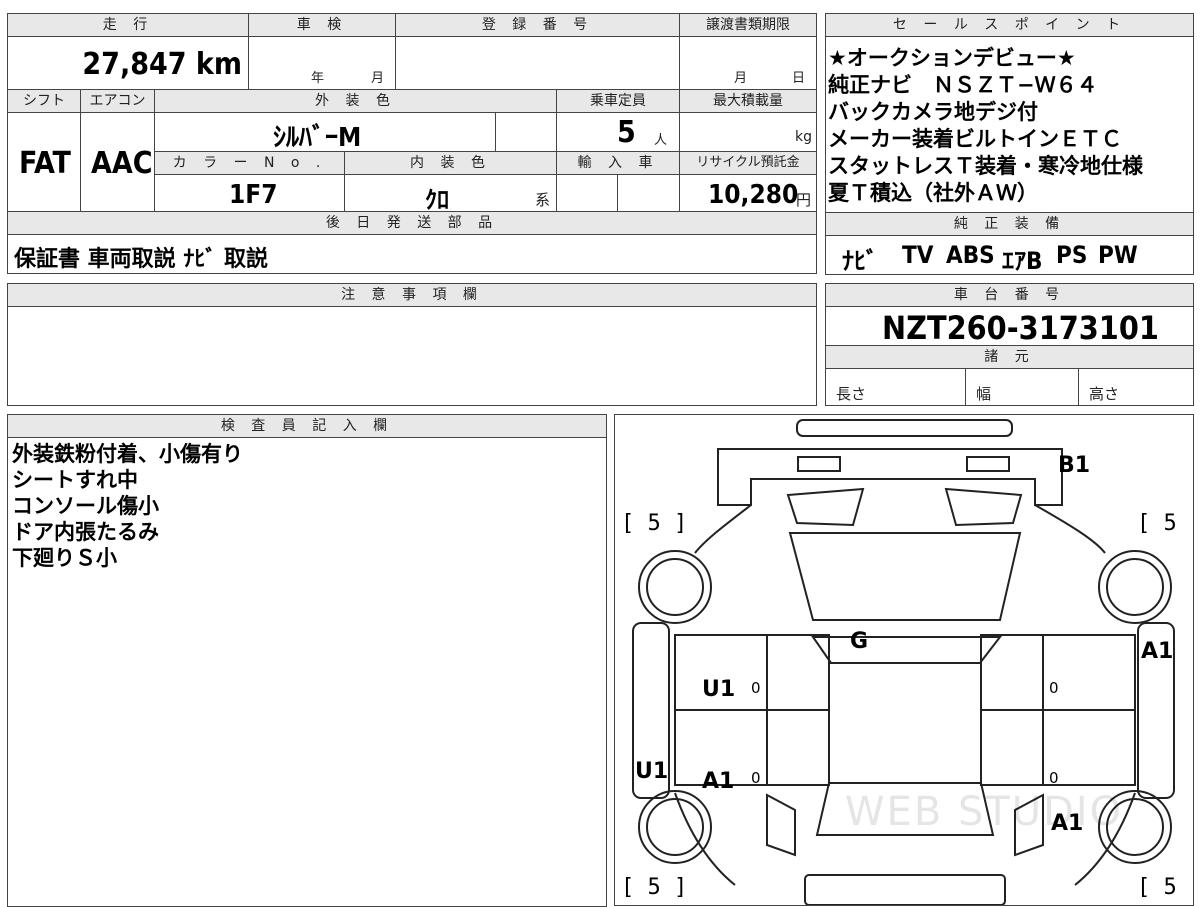 The image size is (1200, 907). I want to click on equipment-item: TV, so click(918, 255).